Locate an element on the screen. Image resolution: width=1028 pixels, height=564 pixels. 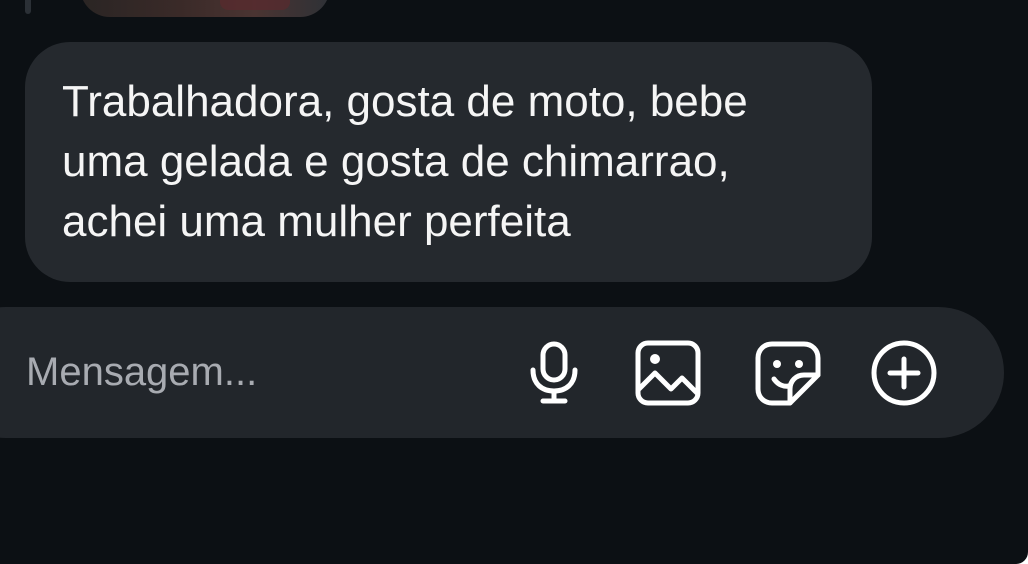
sticker-button is located at coordinates (788, 373).